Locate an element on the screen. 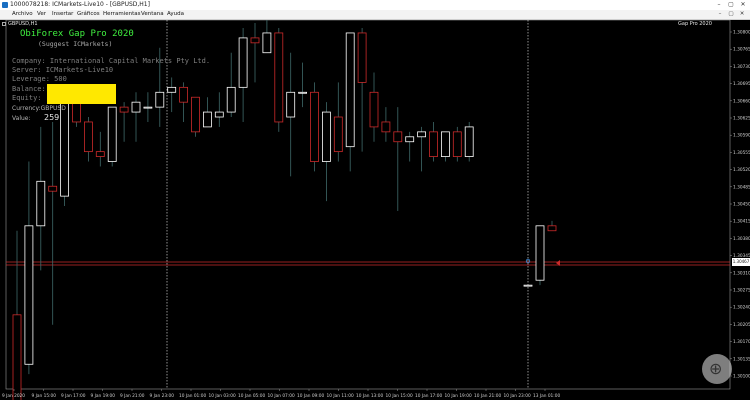 This screenshot has height=400, width=750. indicator-name-label: Gap Pro 2020 is located at coordinates (695, 24).